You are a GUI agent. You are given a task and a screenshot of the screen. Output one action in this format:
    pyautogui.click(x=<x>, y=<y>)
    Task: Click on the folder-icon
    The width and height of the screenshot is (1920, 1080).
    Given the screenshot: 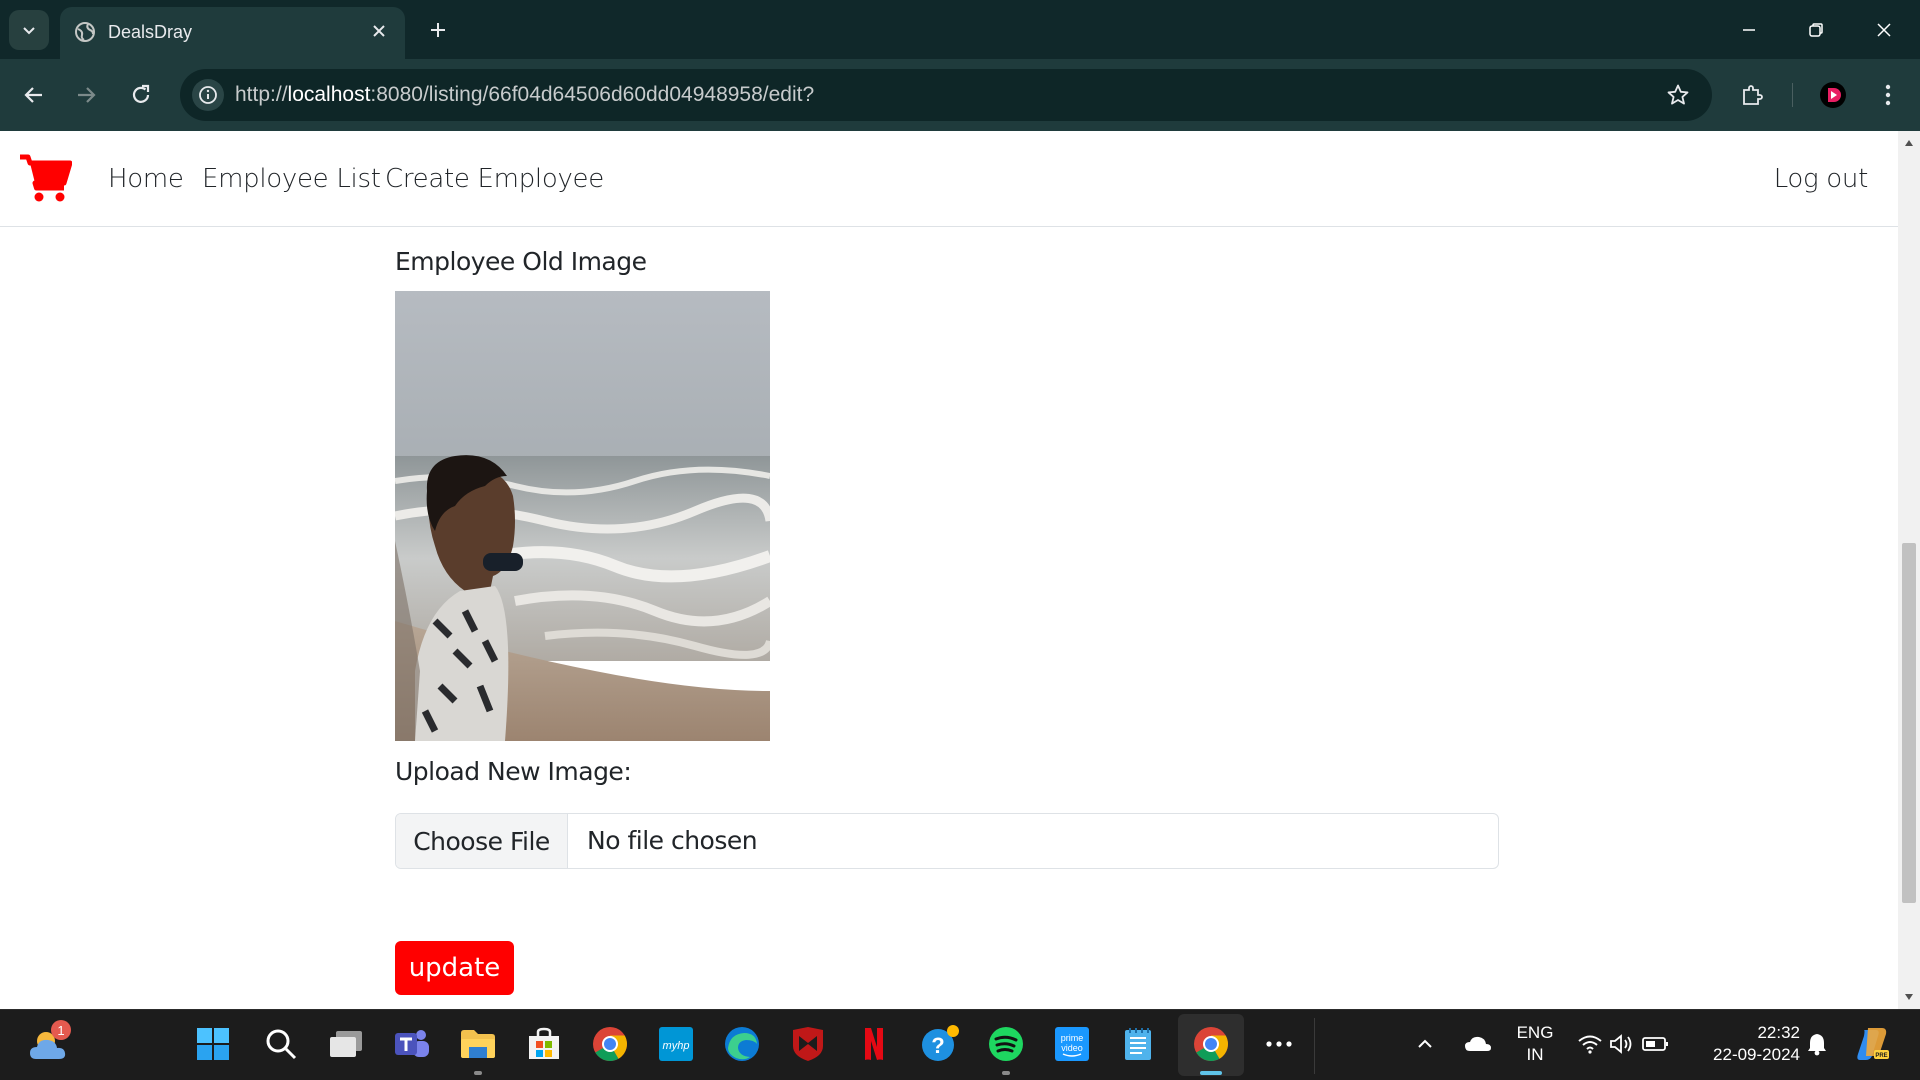 What is the action you would take?
    pyautogui.click(x=478, y=1044)
    